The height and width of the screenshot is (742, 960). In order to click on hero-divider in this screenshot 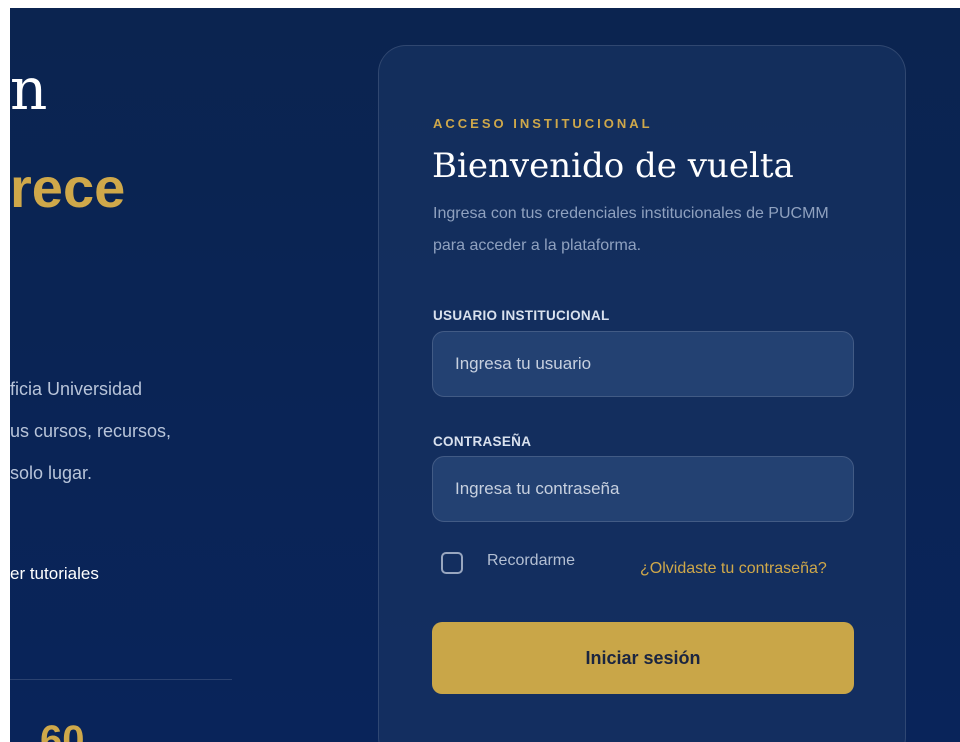, I will do `click(121, 679)`.